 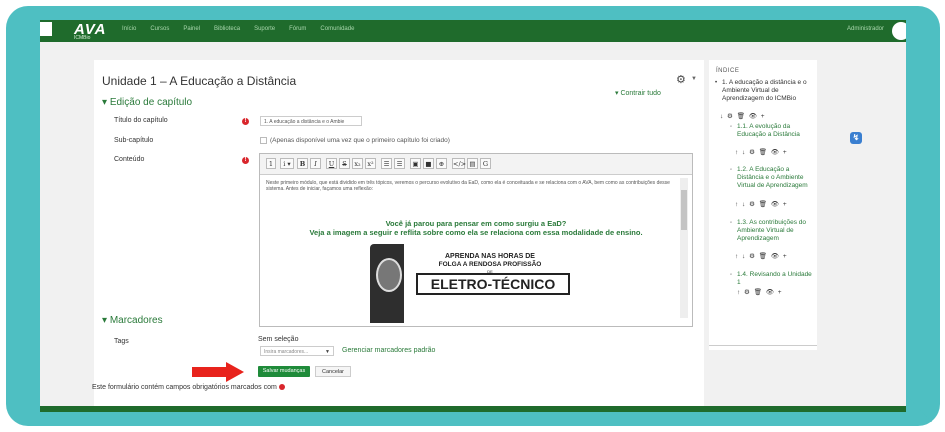 What do you see at coordinates (415, 163) in the screenshot?
I see `image-button: ▣` at bounding box center [415, 163].